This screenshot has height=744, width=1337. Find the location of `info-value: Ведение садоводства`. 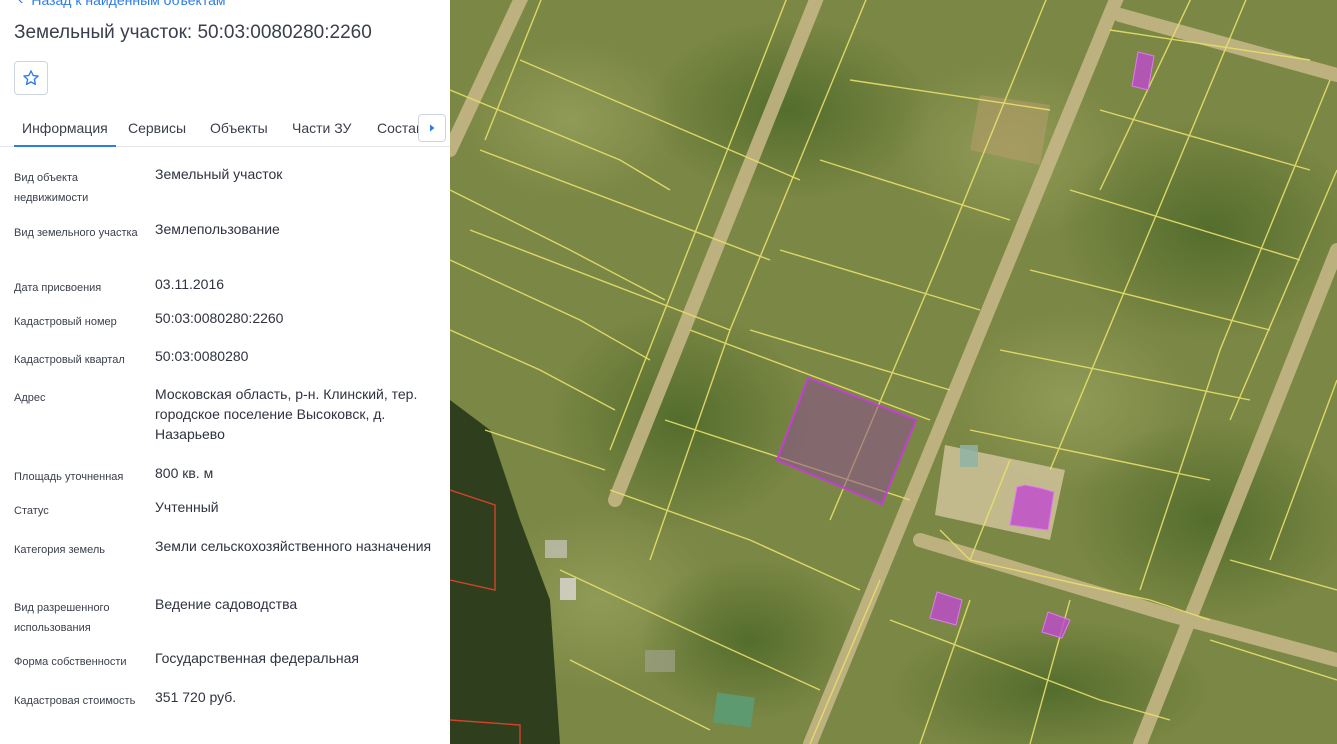

info-value: Ведение садоводства is located at coordinates (226, 604).